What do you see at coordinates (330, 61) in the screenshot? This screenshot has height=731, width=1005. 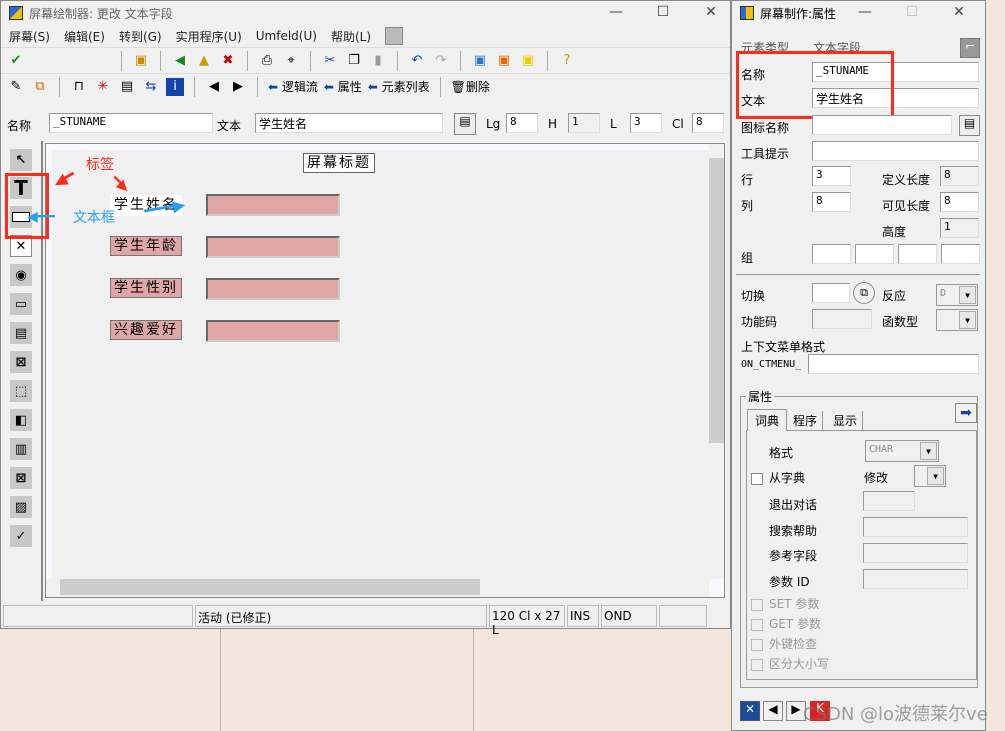 I see `cut-icon: ✂` at bounding box center [330, 61].